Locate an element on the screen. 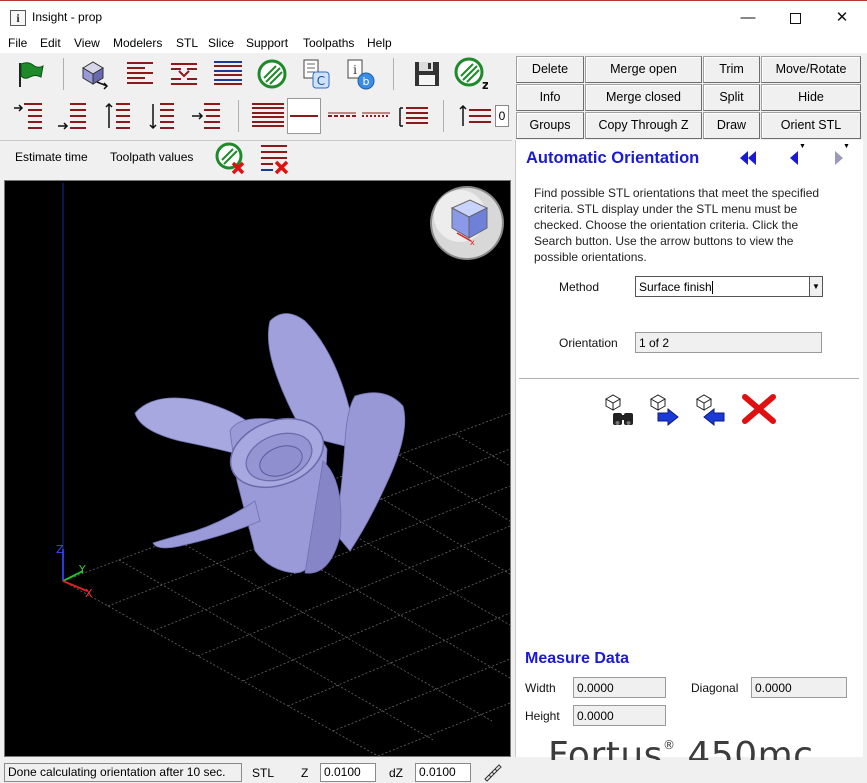 This screenshot has height=783, width=867. support-button is located at coordinates (184, 74).